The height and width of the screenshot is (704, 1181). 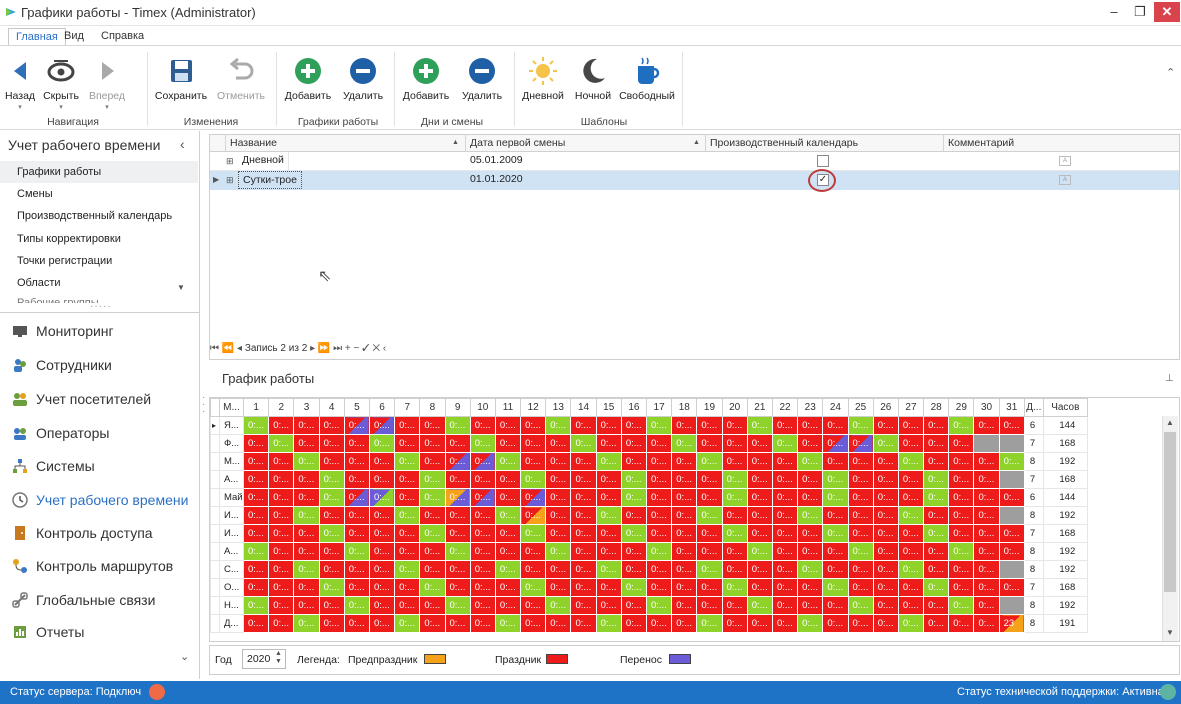 I want to click on splitter-handle: · · ·, so click(x=204, y=405).